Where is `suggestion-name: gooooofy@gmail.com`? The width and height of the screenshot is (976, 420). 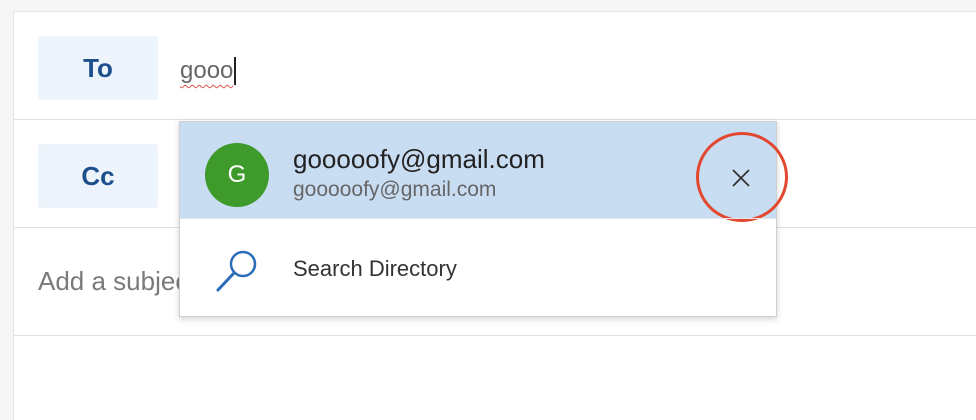 suggestion-name: gooooofy@gmail.com is located at coordinates (419, 159).